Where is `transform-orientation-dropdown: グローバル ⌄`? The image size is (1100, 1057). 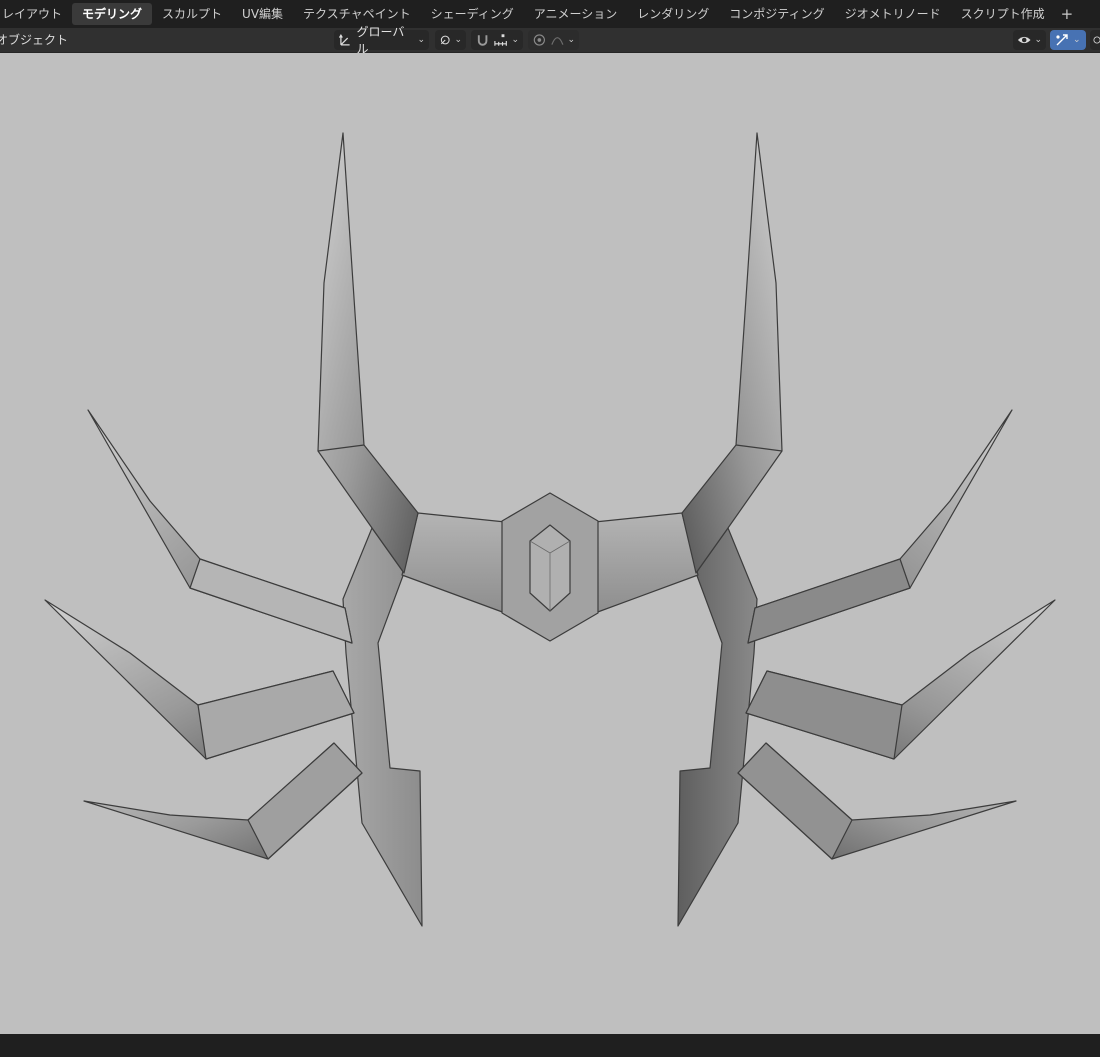 transform-orientation-dropdown: グローバル ⌄ is located at coordinates (381, 40).